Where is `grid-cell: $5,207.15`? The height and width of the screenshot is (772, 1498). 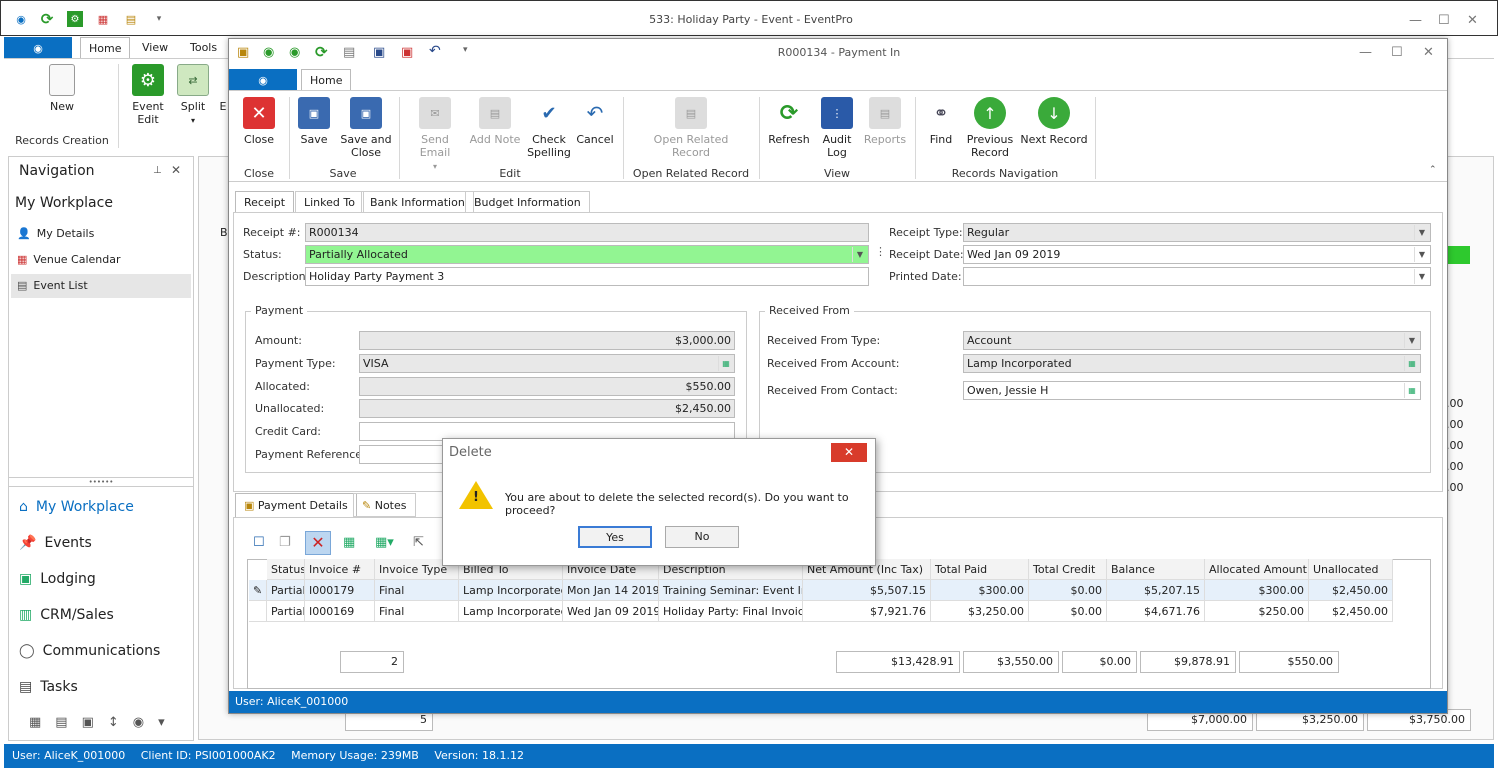 grid-cell: $5,207.15 is located at coordinates (1156, 590).